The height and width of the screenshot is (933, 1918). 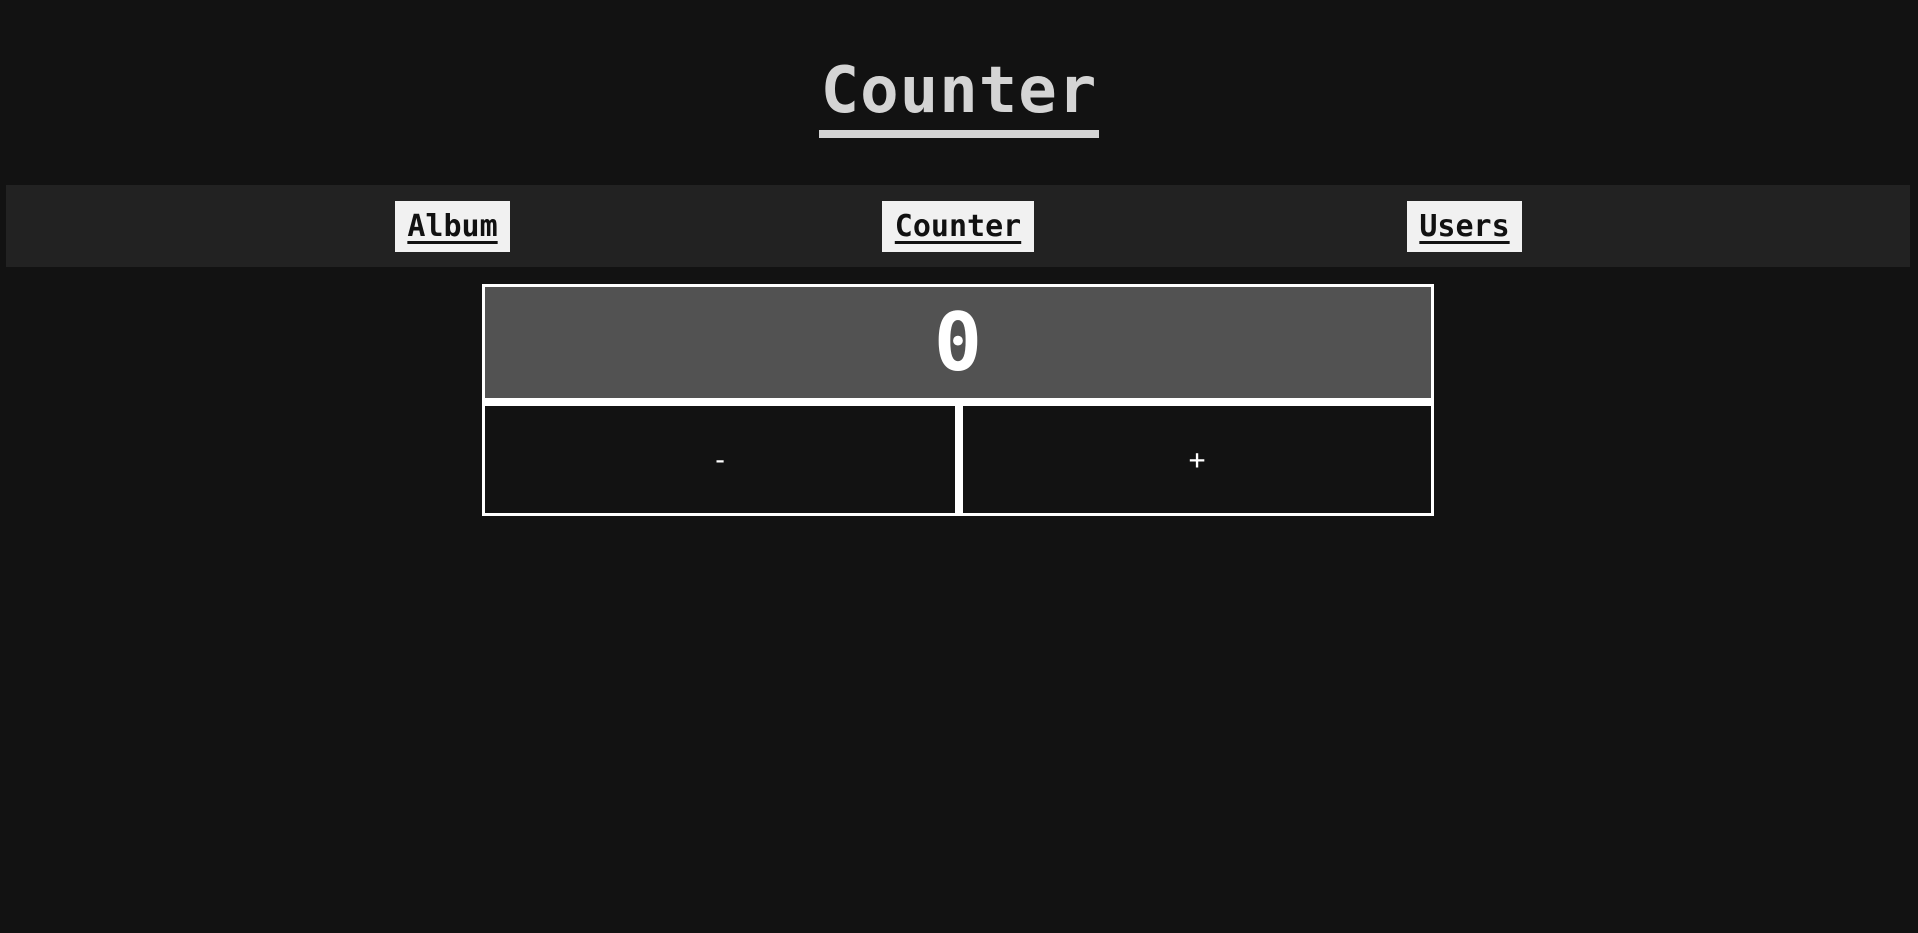 I want to click on increment-button: +, so click(x=1197, y=459).